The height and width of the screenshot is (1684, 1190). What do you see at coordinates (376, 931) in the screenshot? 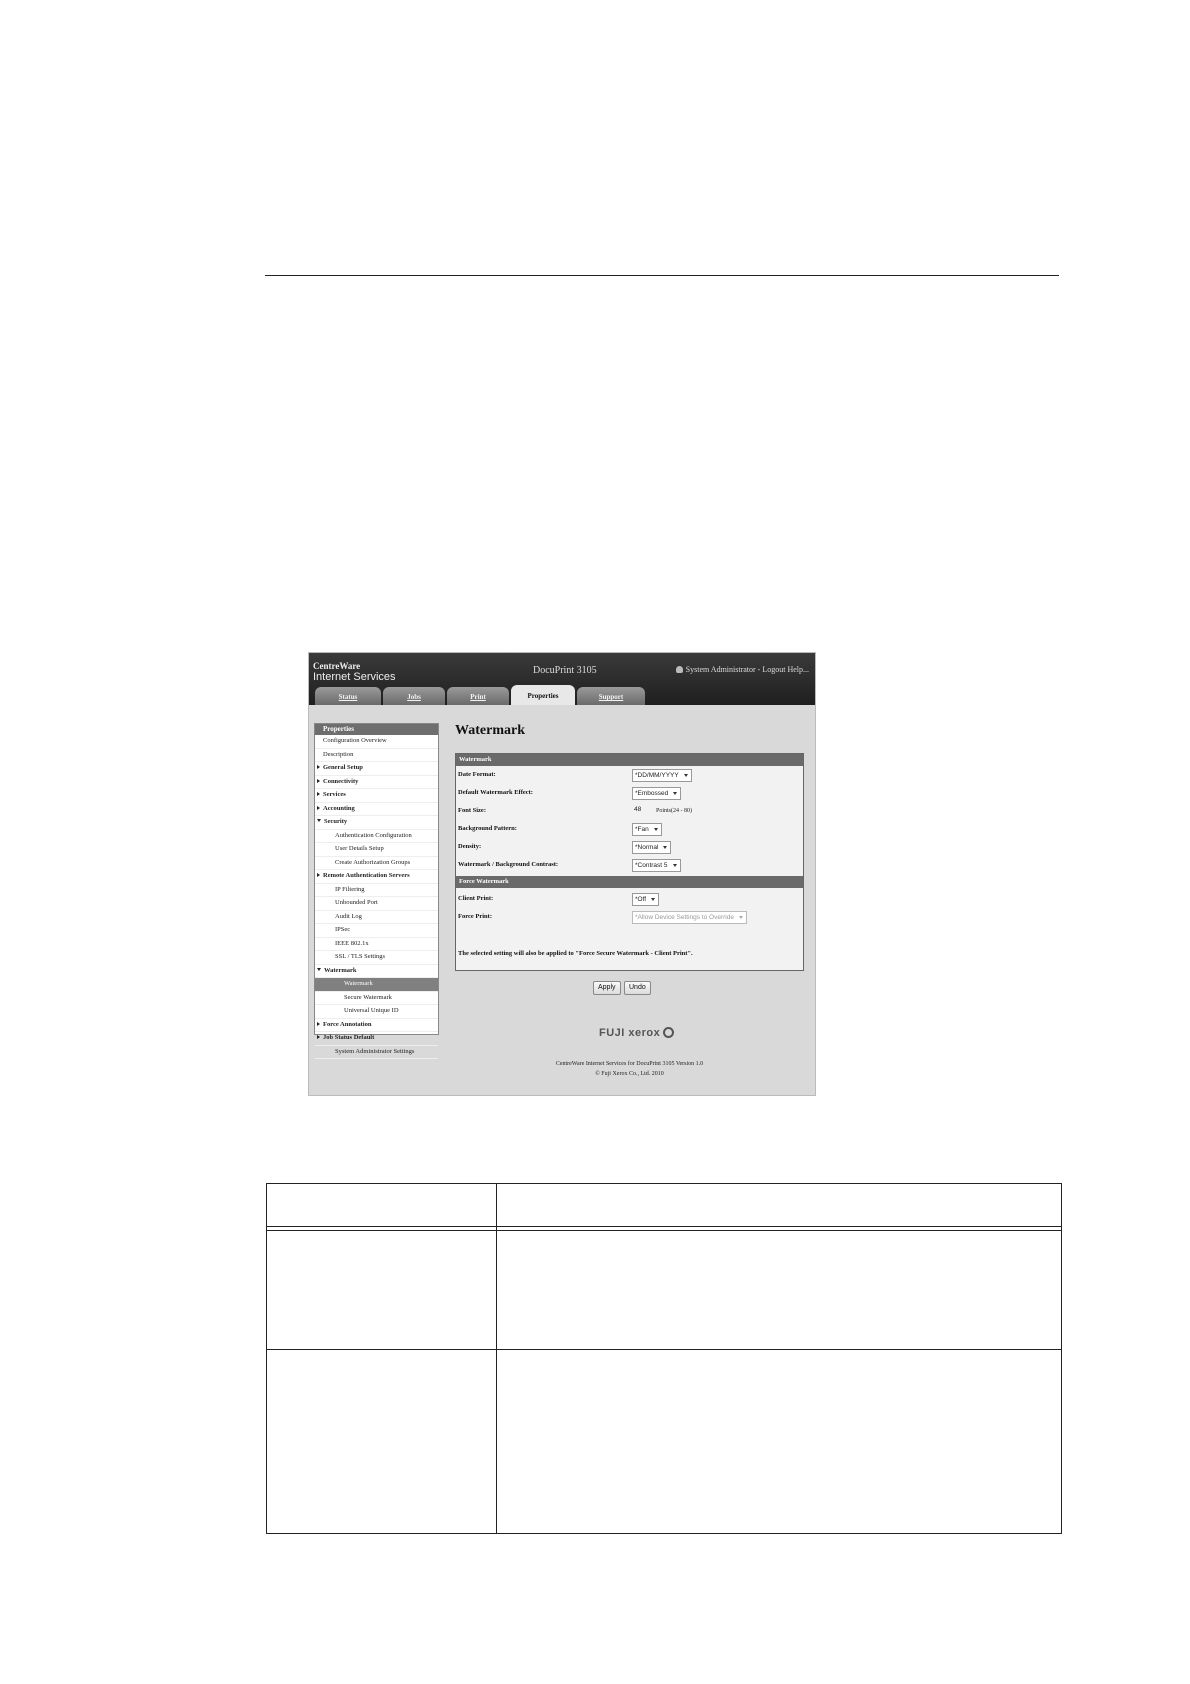
I see `sidebar-item: IPSec` at bounding box center [376, 931].